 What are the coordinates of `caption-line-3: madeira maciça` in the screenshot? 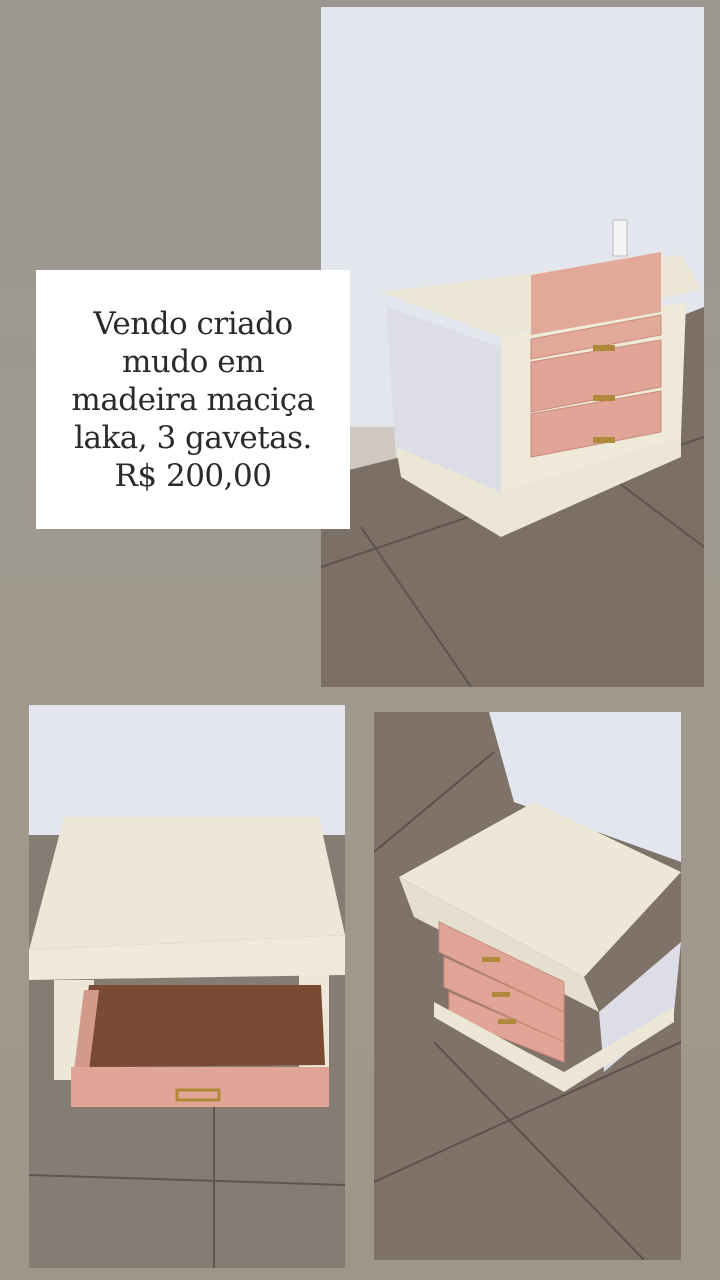 It's located at (193, 399).